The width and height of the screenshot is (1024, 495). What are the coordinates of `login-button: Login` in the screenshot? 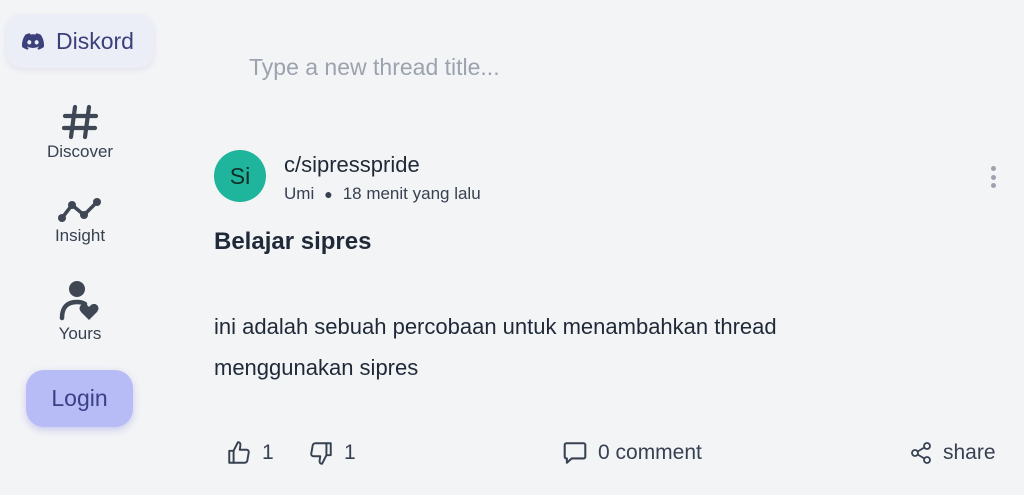 It's located at (79, 398).